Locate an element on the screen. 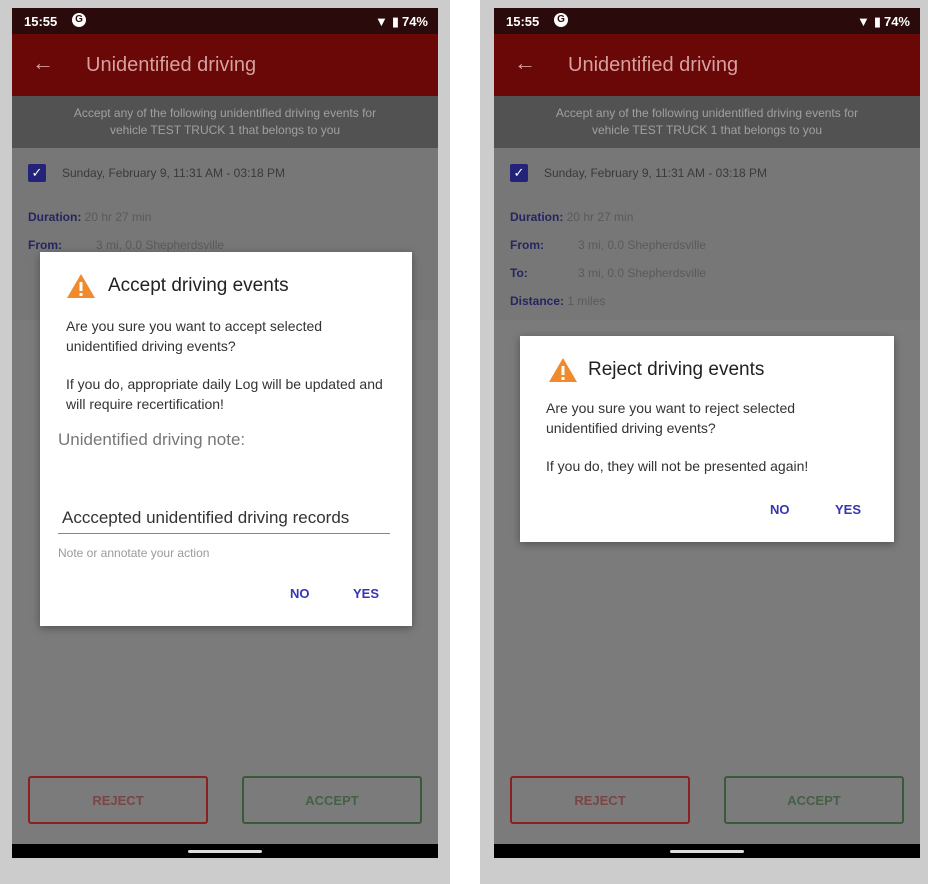 Image resolution: width=928 pixels, height=884 pixels. distance-row: Distance: 1 miles is located at coordinates (557, 301).